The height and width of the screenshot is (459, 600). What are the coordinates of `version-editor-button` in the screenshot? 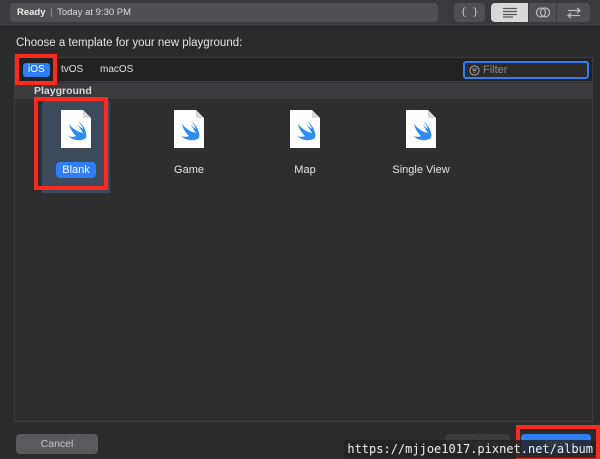 It's located at (573, 12).